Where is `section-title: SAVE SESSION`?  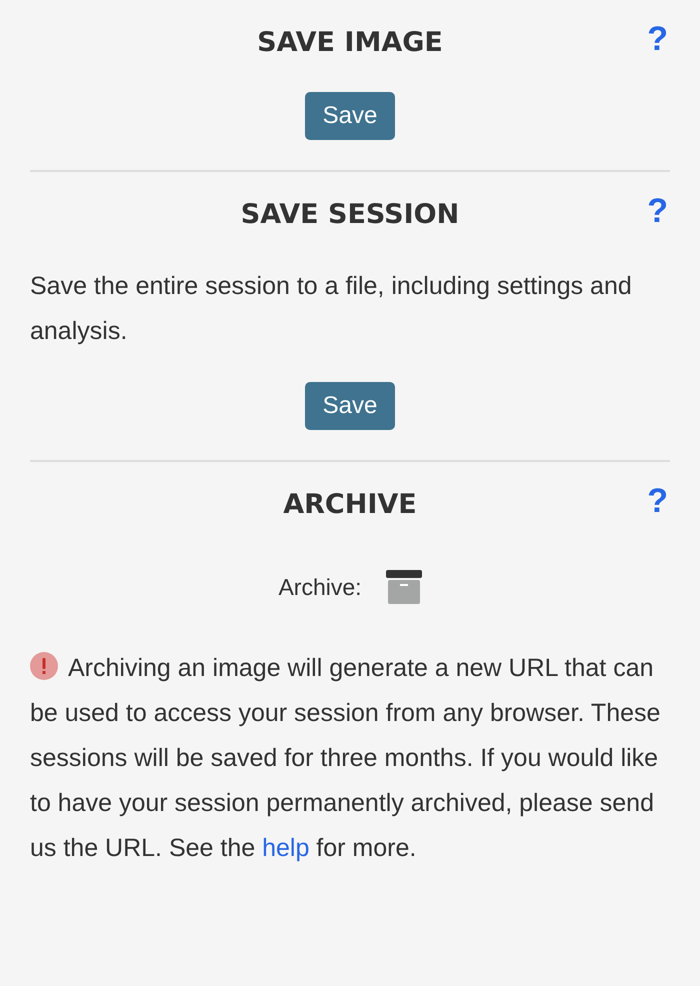 section-title: SAVE SESSION is located at coordinates (350, 214).